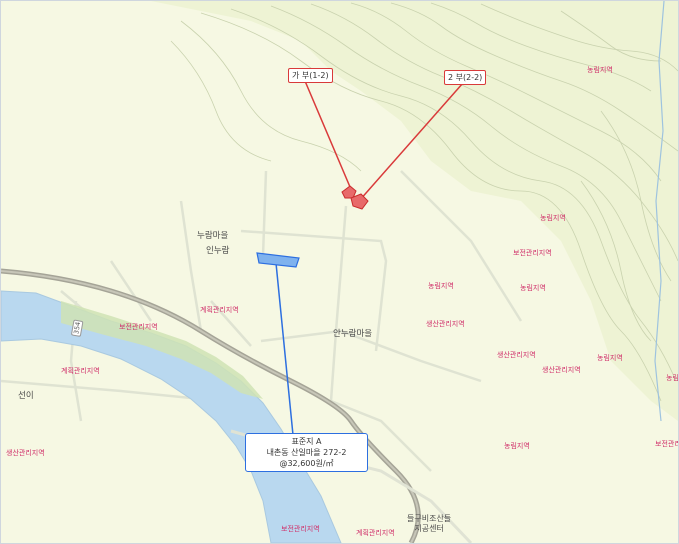 This screenshot has width=679, height=544. I want to click on place-label-center: 들구비조산들 지공센터, so click(429, 523).